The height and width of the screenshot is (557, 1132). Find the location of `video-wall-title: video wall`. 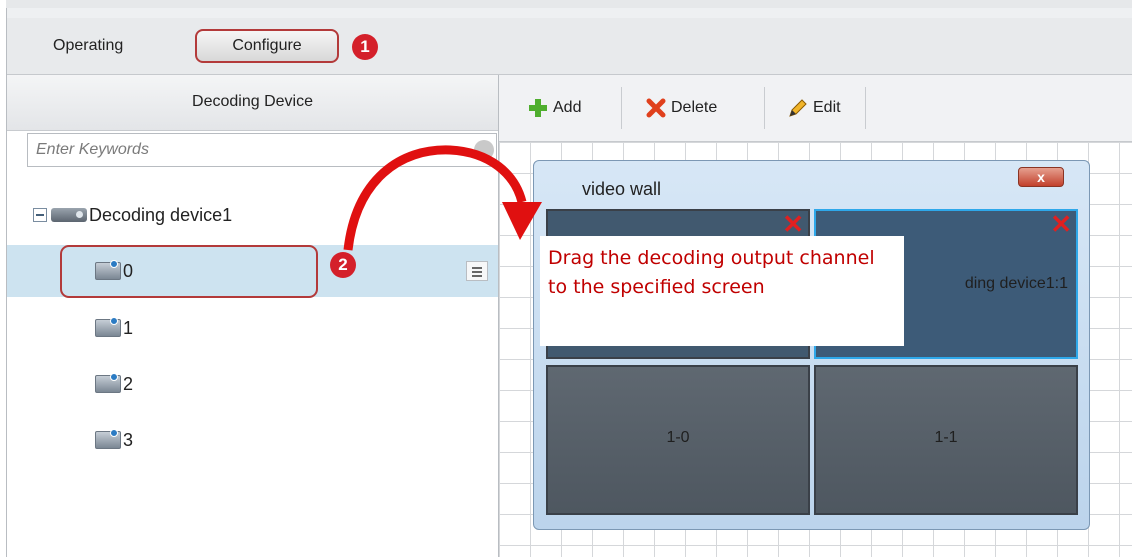

video-wall-title: video wall is located at coordinates (622, 189).